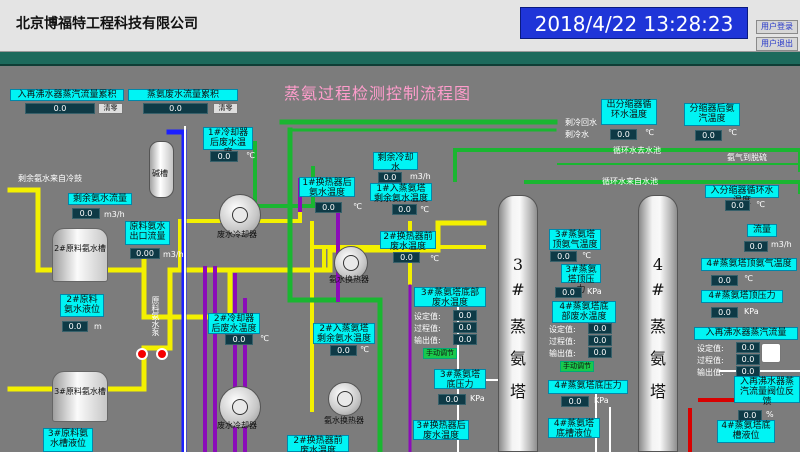 This screenshot has width=800, height=452. Describe the element at coordinates (586, 255) in the screenshot. I see `tower-3-top-temp-unit: ℃` at that location.